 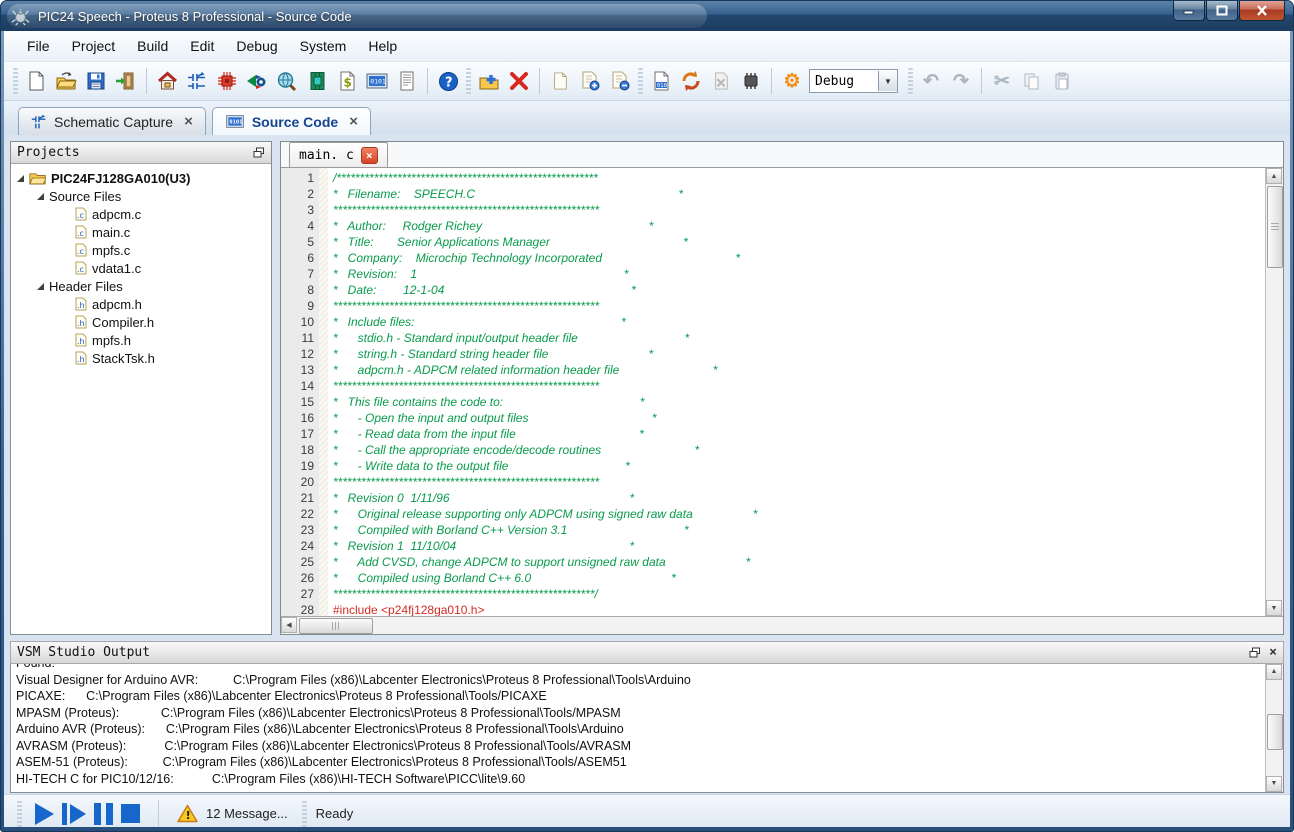 I want to click on open-project-button, so click(x=66, y=81).